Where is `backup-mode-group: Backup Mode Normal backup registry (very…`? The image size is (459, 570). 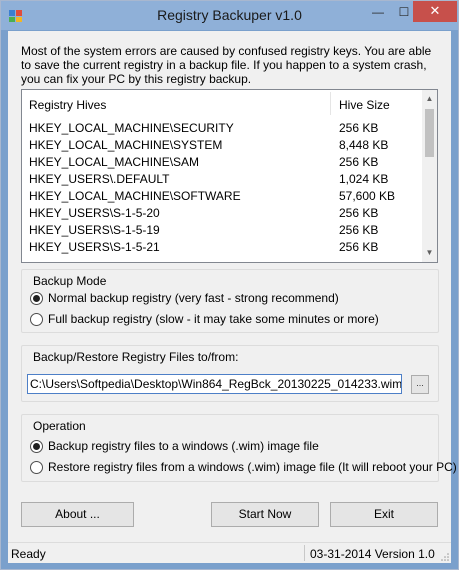
backup-mode-group: Backup Mode Normal backup registry (very… is located at coordinates (230, 301).